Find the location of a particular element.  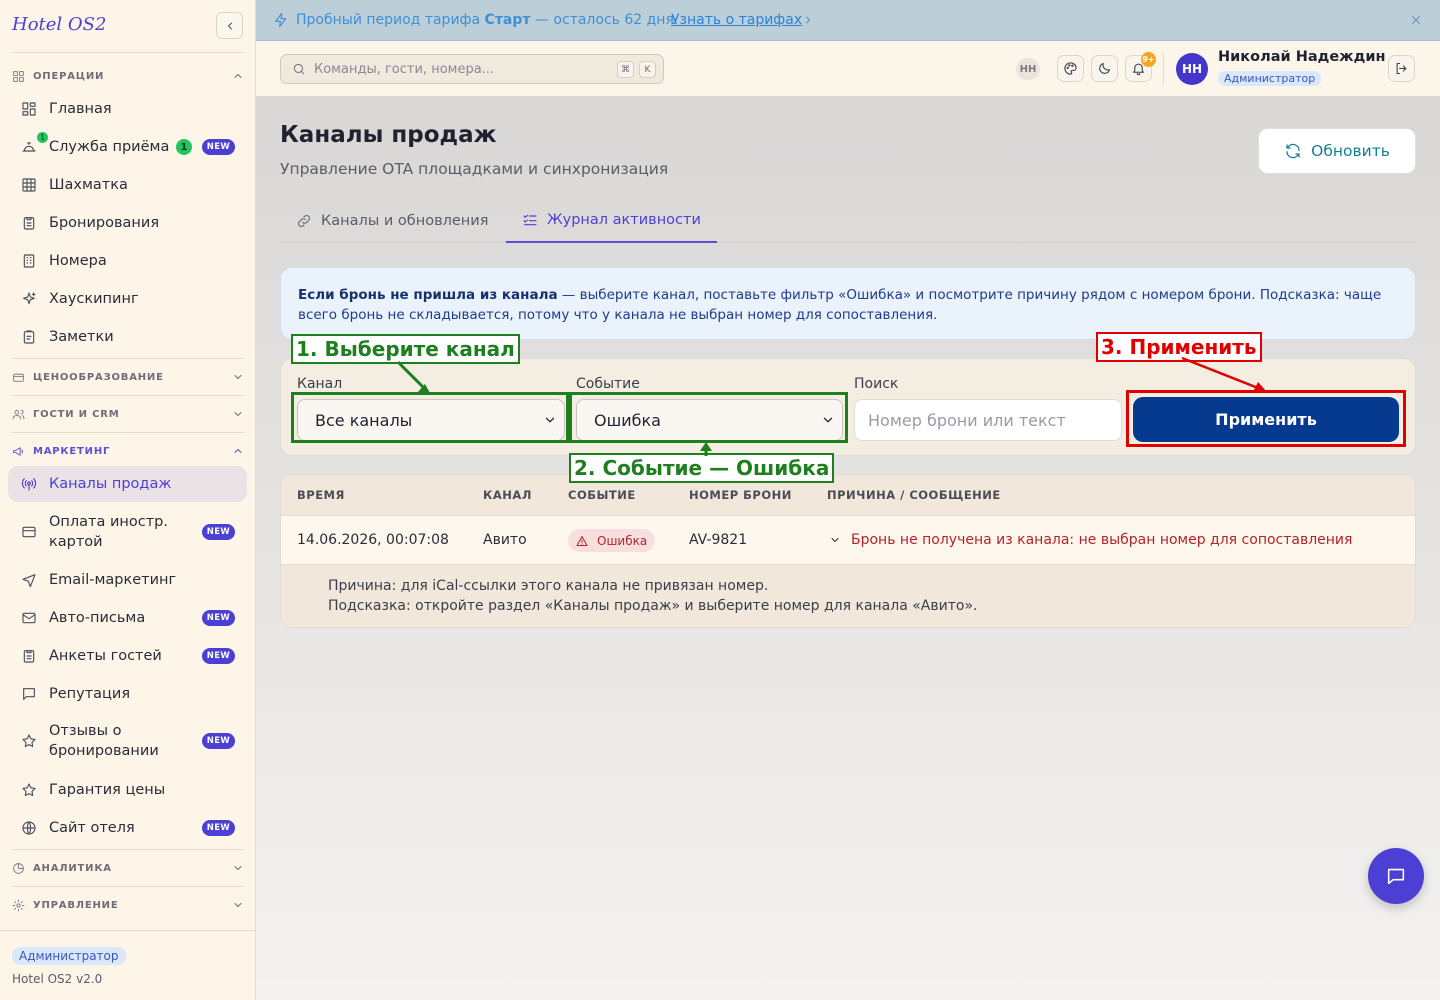

sidebar-item-sales-channels: Каналы продаж is located at coordinates (127, 484).